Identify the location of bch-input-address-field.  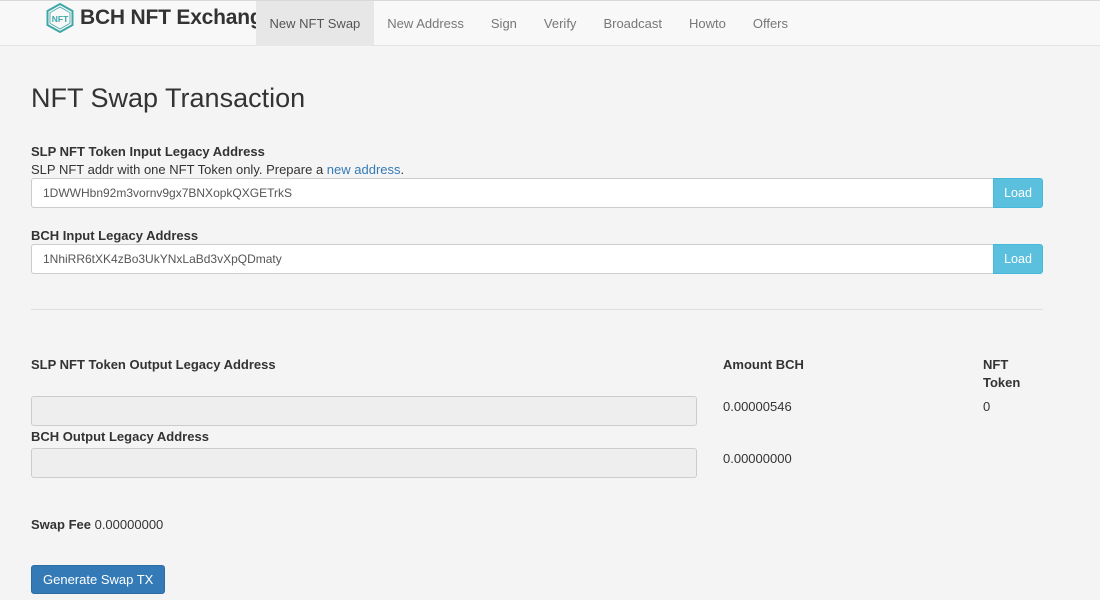
(512, 259).